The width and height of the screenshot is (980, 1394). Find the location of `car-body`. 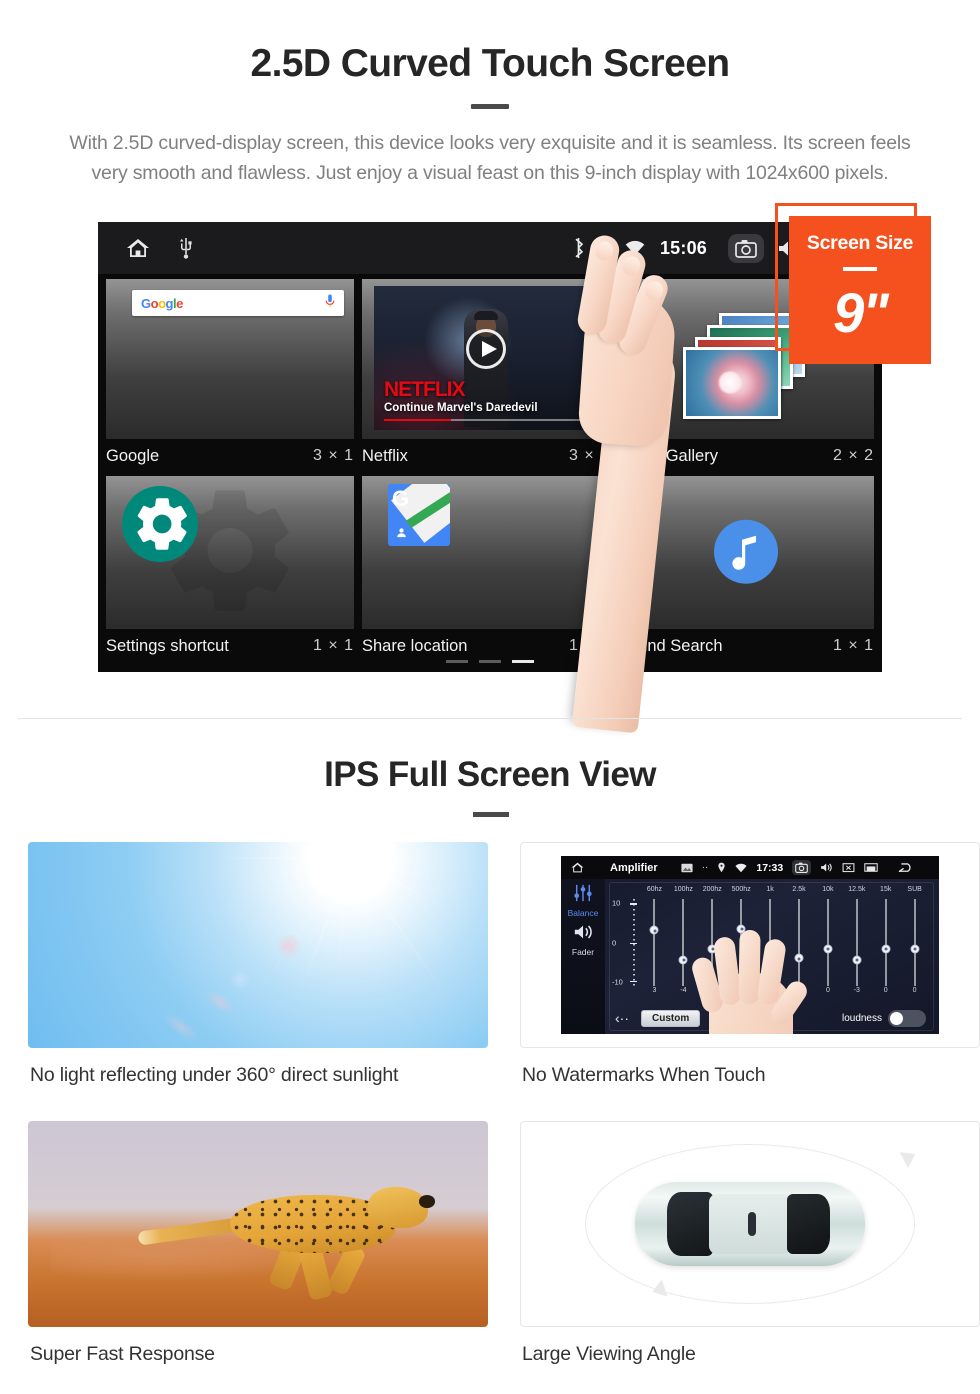

car-body is located at coordinates (750, 1224).